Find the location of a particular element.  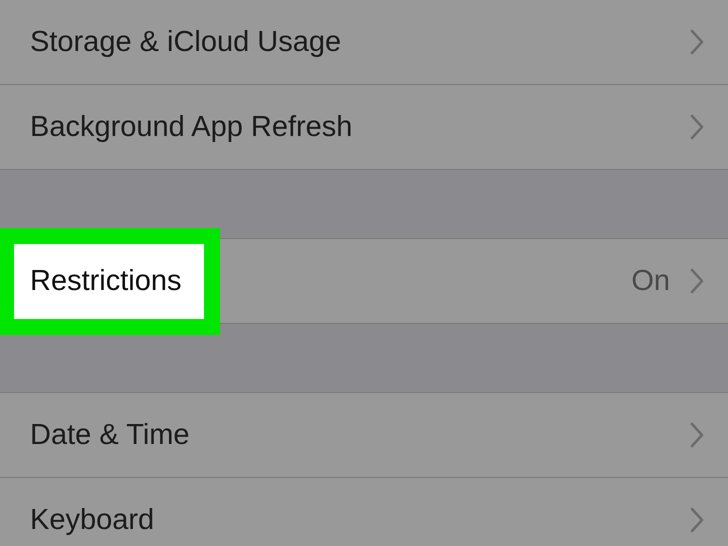

row-label: Date & Time is located at coordinates (110, 435).